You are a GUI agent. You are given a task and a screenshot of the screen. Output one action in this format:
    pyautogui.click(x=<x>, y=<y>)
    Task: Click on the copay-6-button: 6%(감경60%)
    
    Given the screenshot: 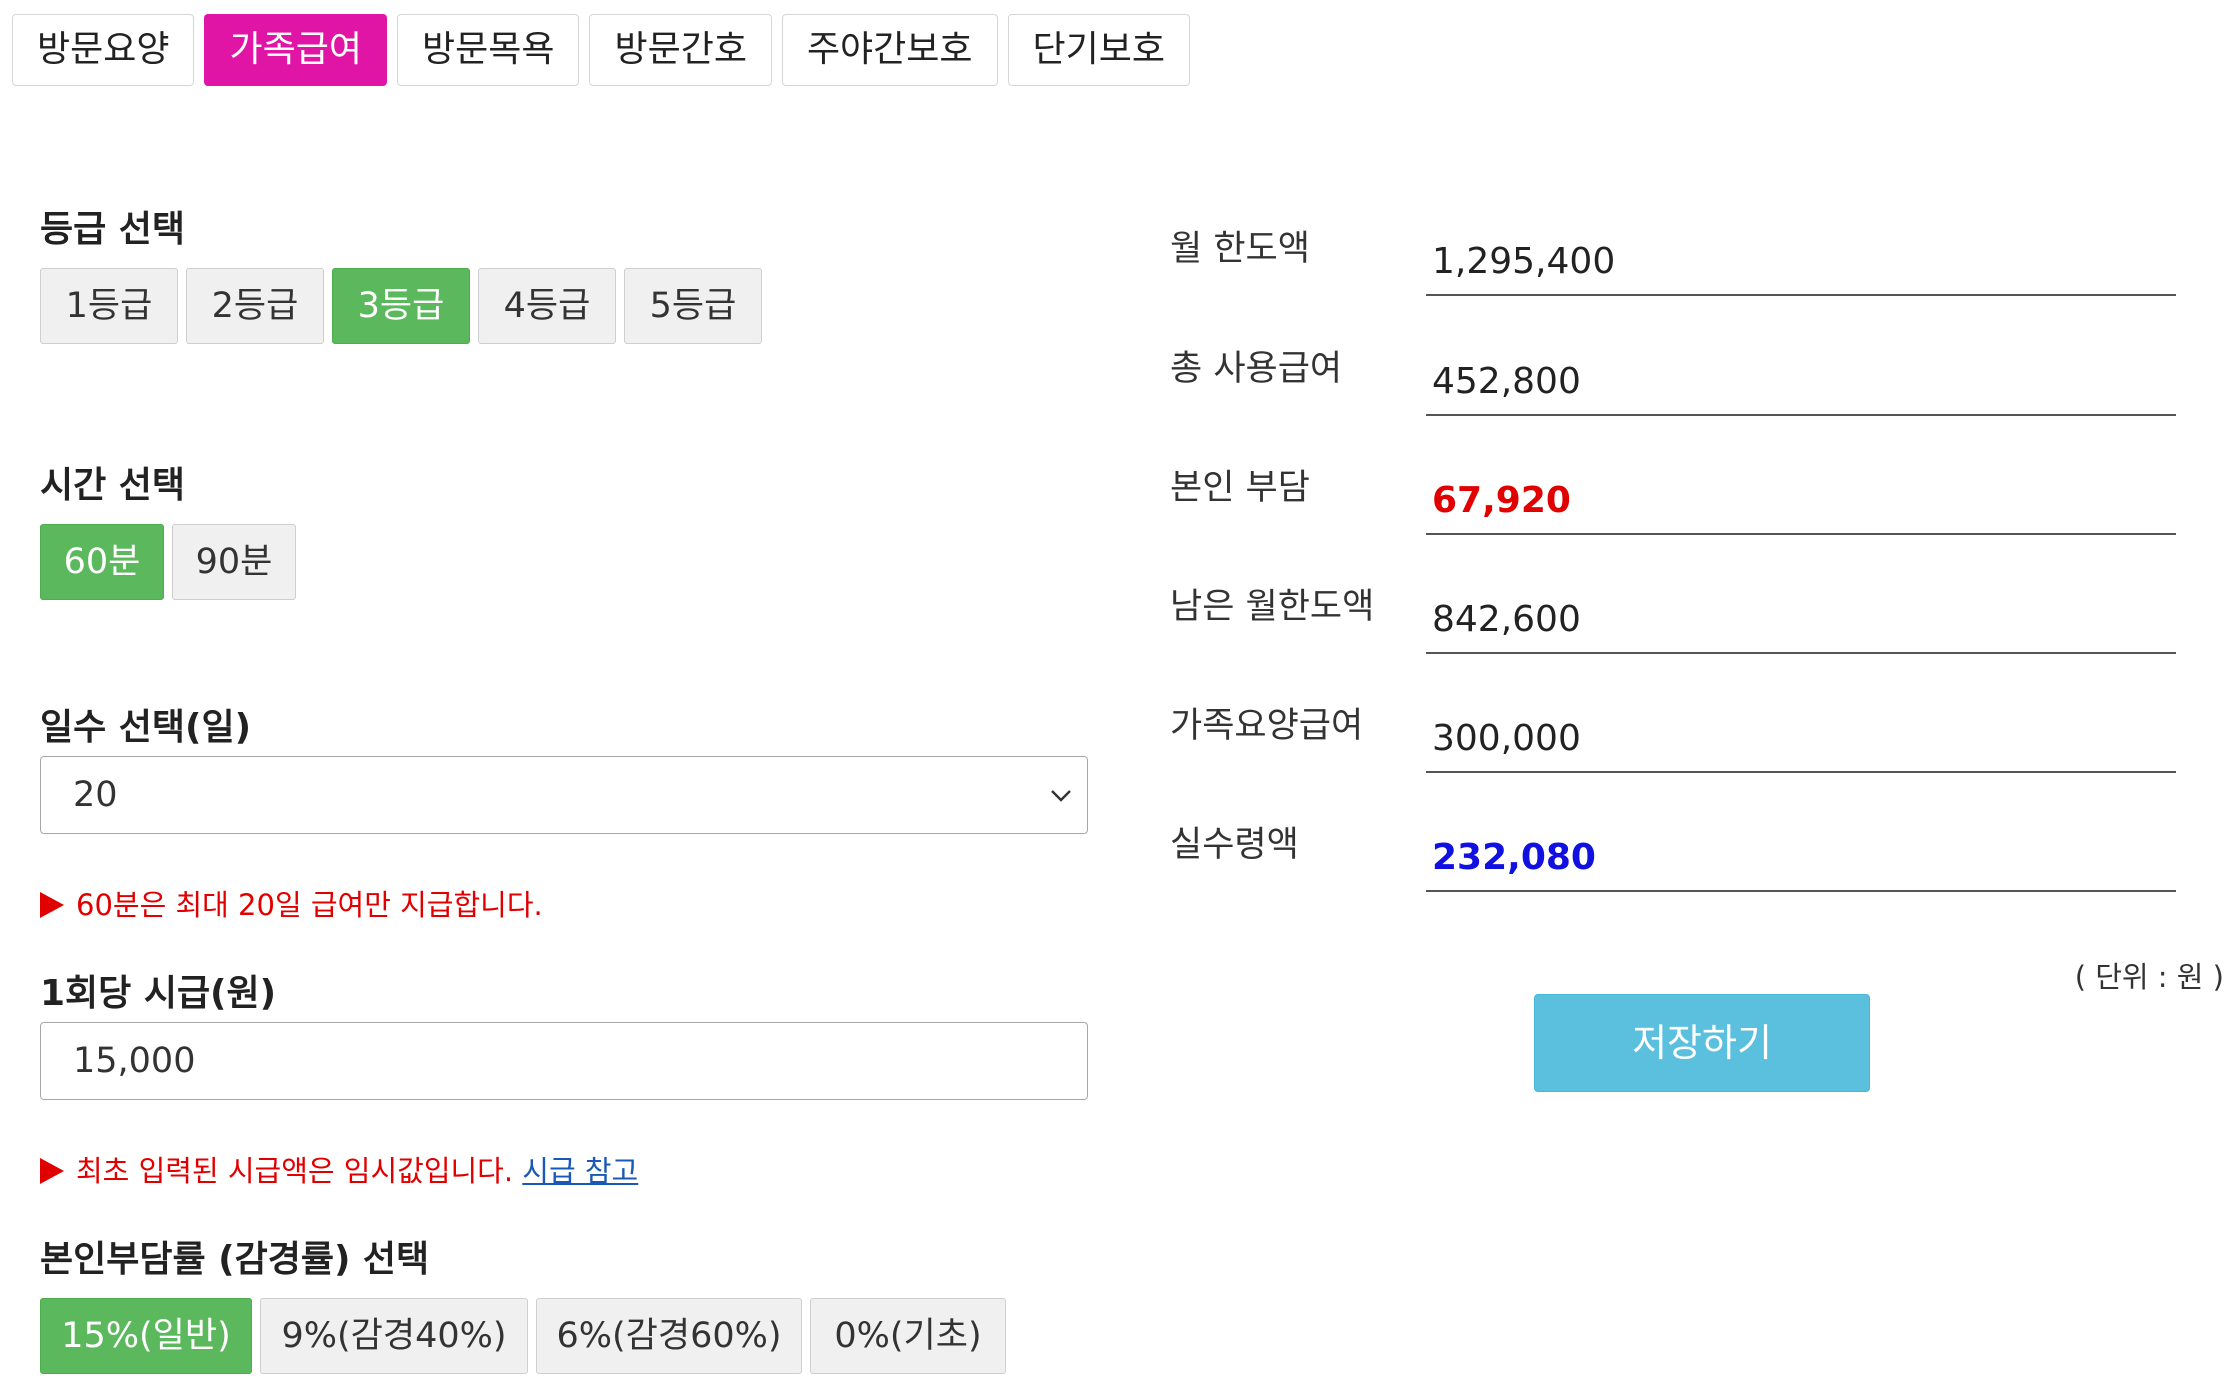 What is the action you would take?
    pyautogui.click(x=669, y=1336)
    